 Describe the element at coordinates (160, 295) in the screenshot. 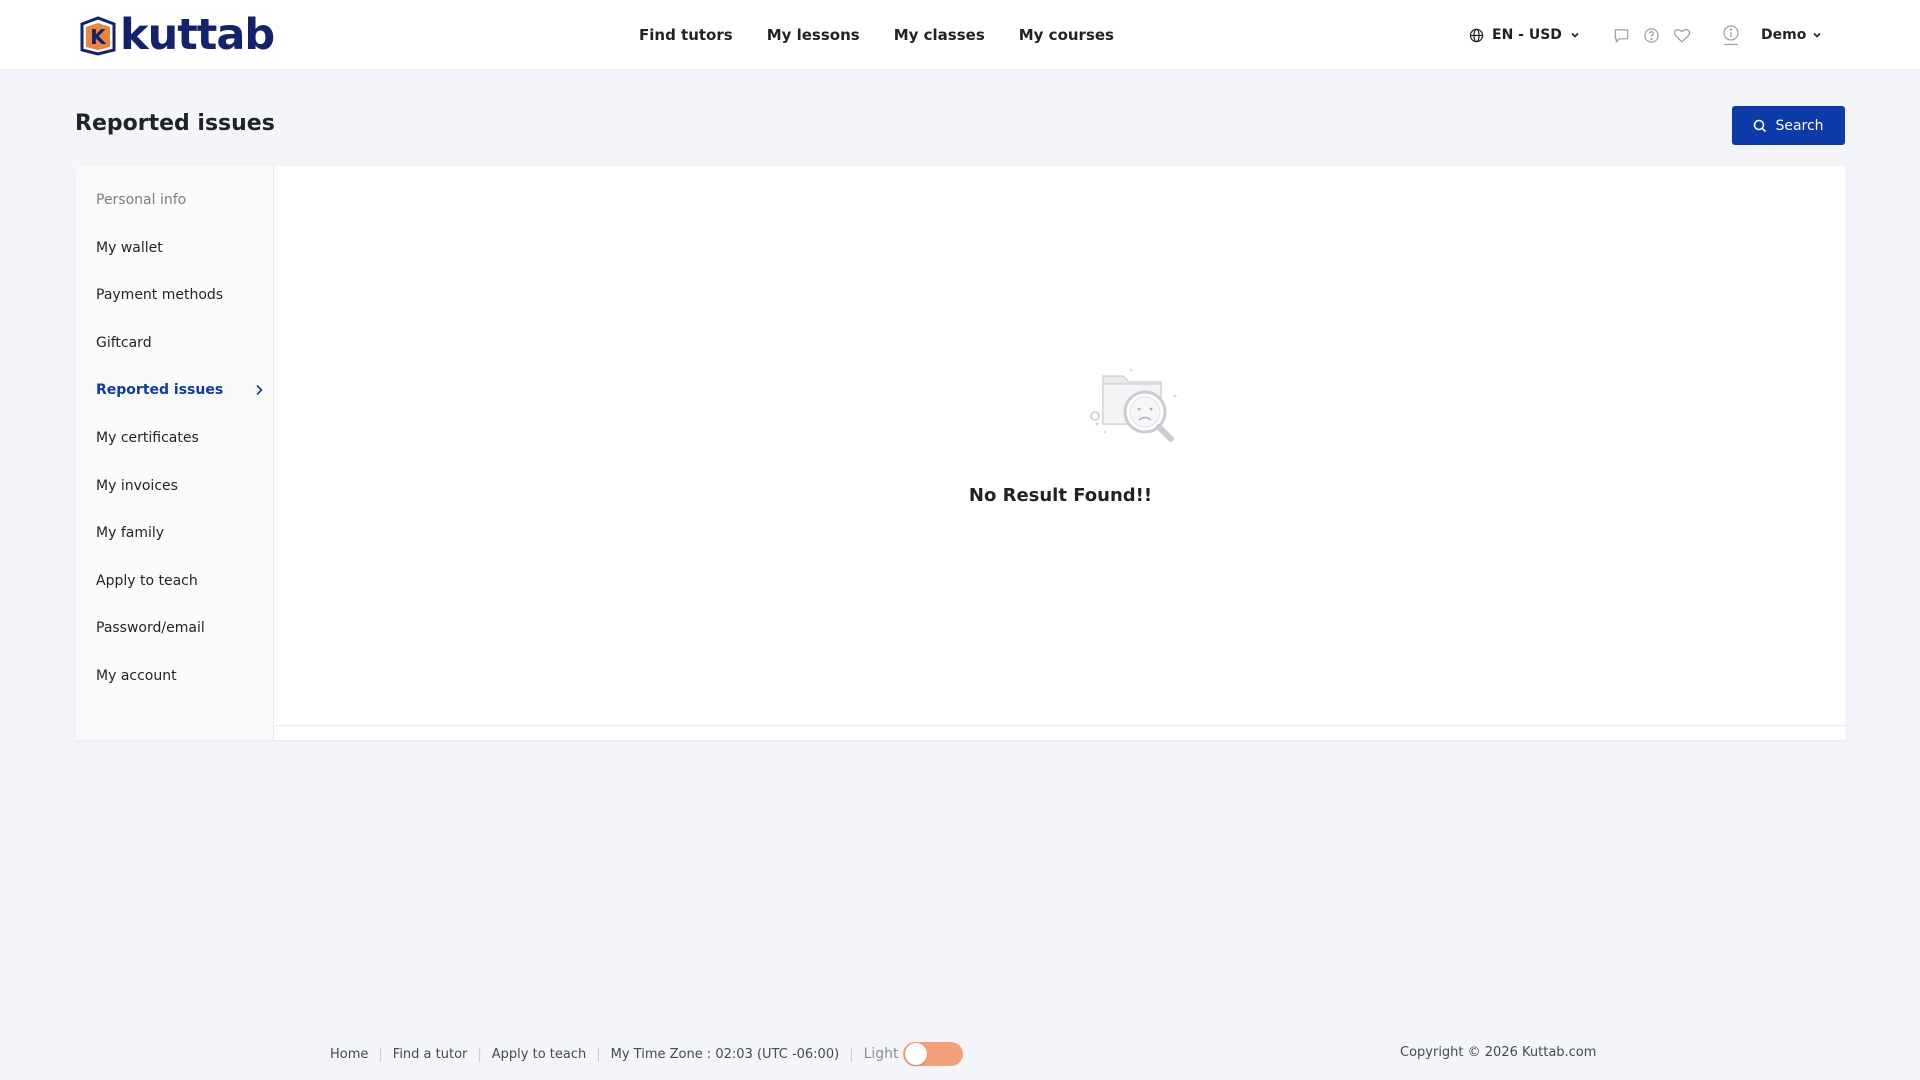

I see `sidebar-item-label: Payment methods` at that location.